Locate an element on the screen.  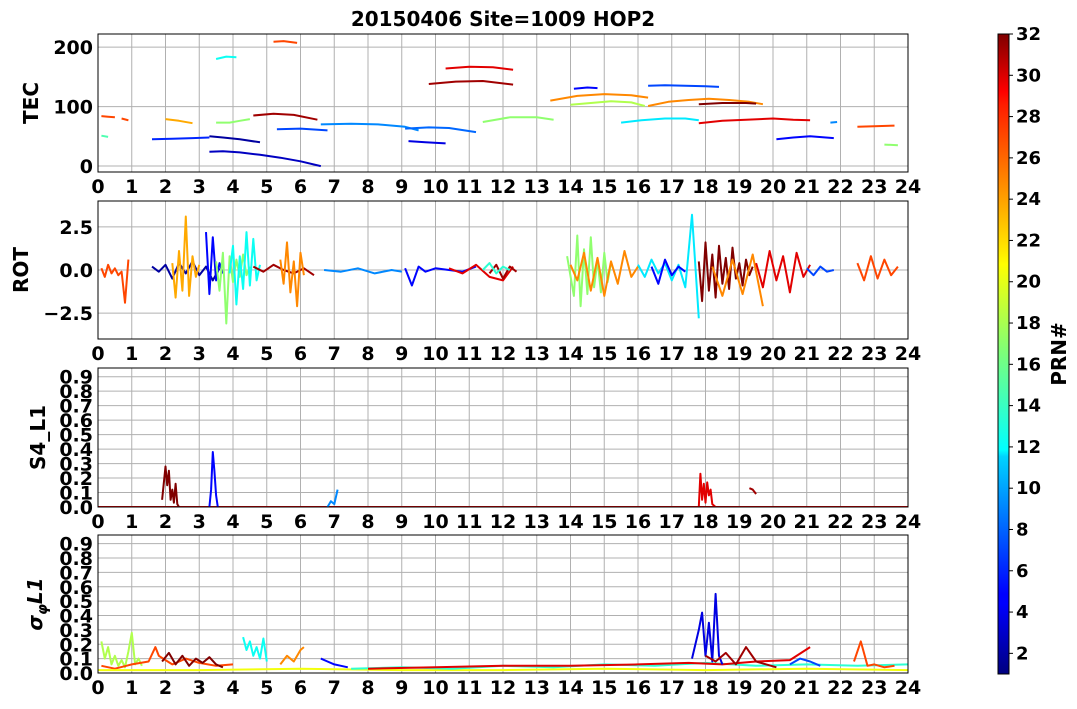
colorbar-tick-label: 32 is located at coordinates (1028, 34).